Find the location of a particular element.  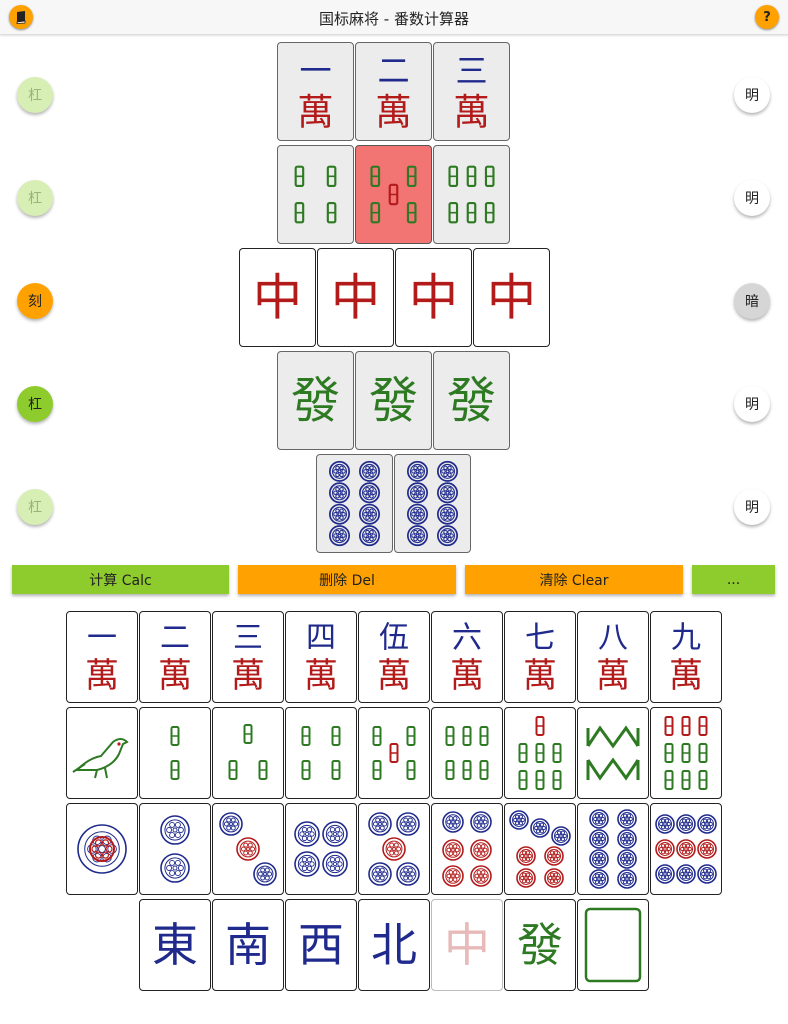

row1-kong-toggle: 杠 is located at coordinates (35, 95).